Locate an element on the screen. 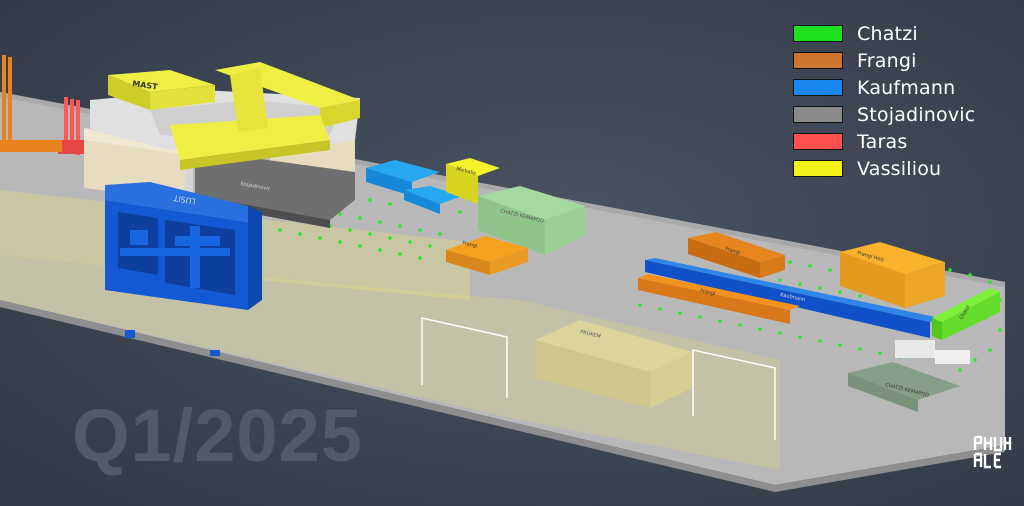 The image size is (1024, 506). legend-label: Chatzi is located at coordinates (887, 33).